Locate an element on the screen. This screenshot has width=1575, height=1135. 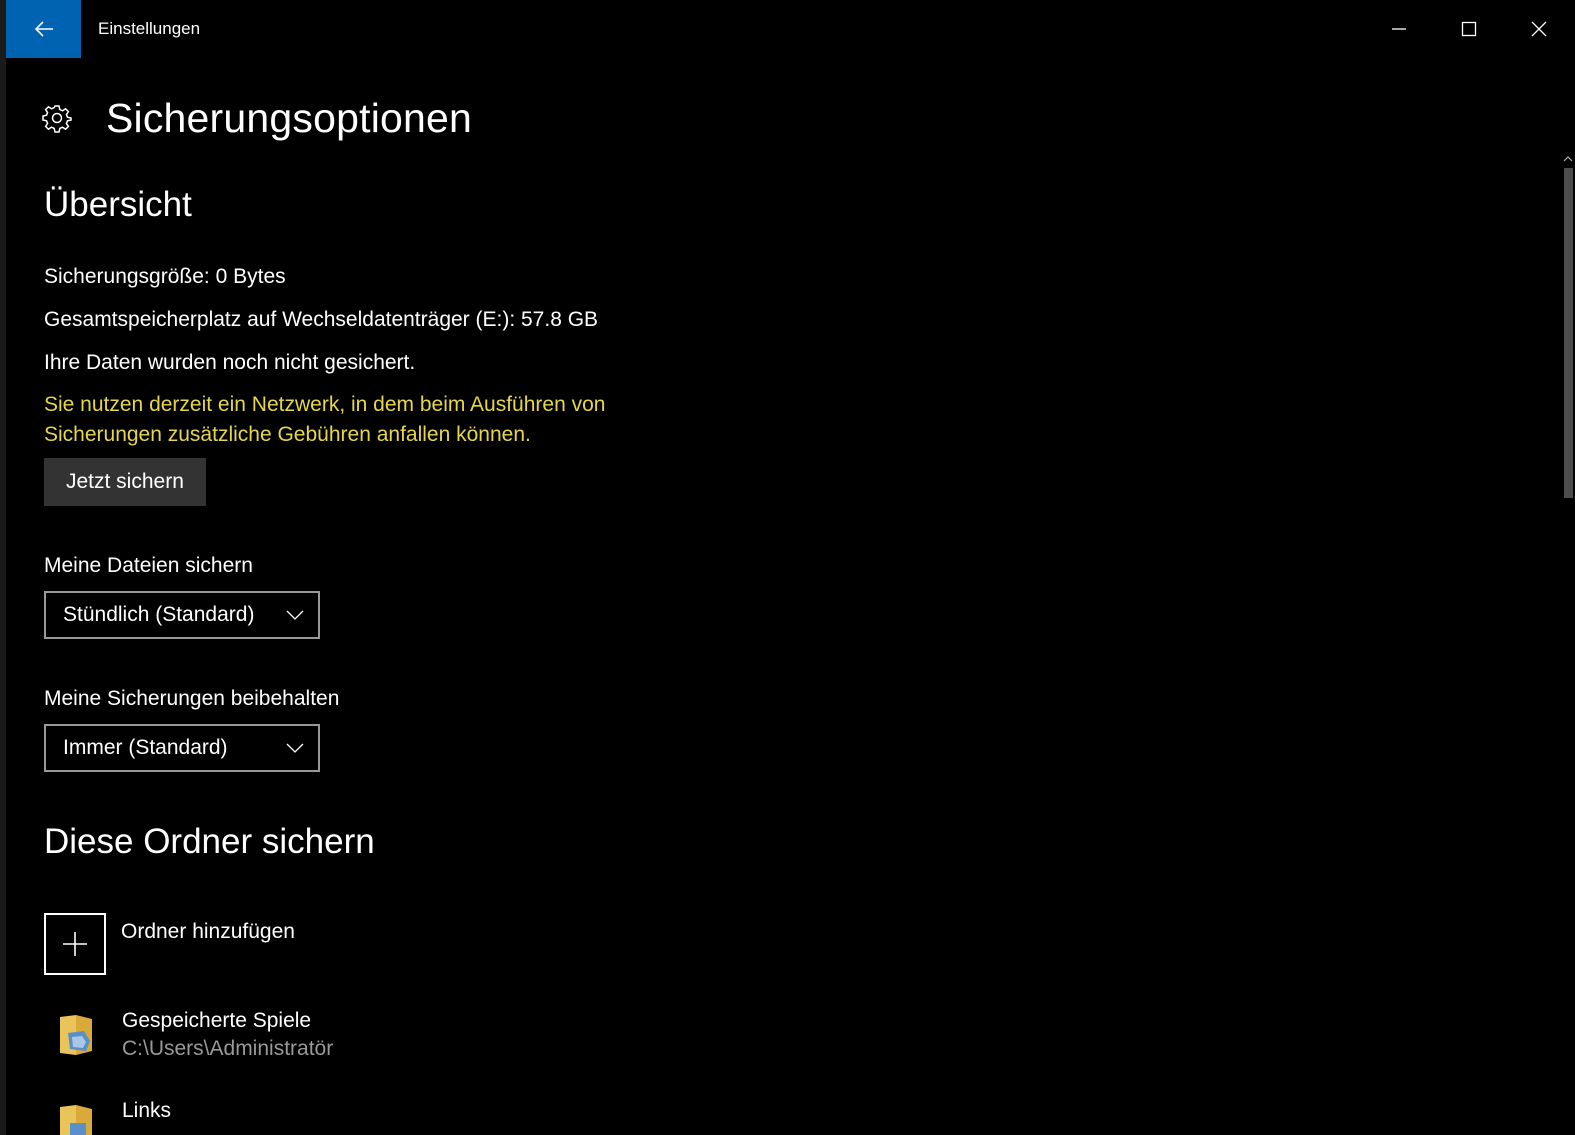
keep-backups-label: Meine Sicherungen beibehalten is located at coordinates (192, 698).